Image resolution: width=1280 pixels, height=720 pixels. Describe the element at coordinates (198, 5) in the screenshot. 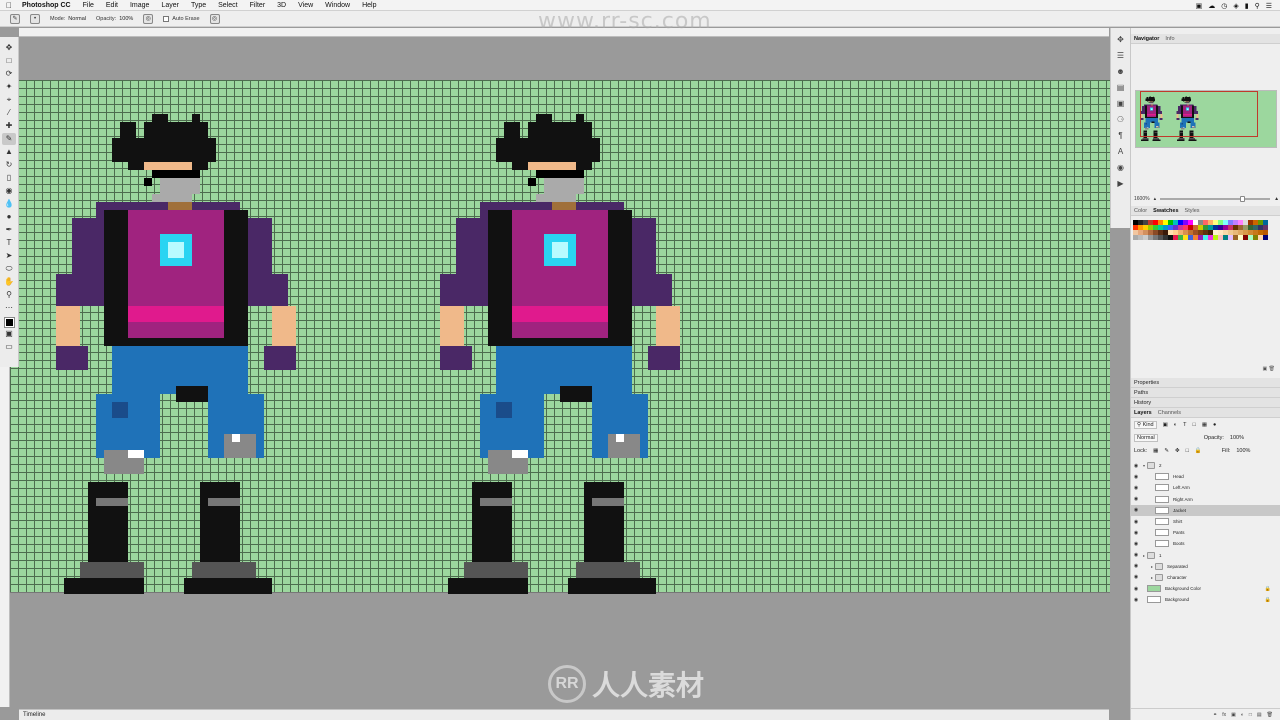

I see `menu-type: Type` at that location.